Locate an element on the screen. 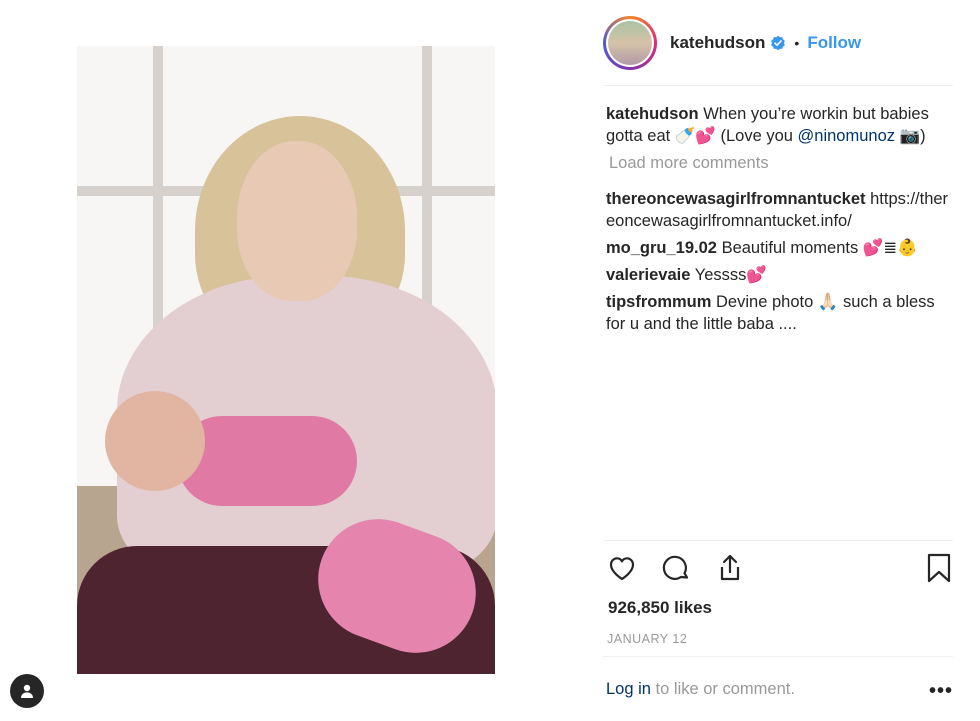  more-options-button: ••• is located at coordinates (941, 691).